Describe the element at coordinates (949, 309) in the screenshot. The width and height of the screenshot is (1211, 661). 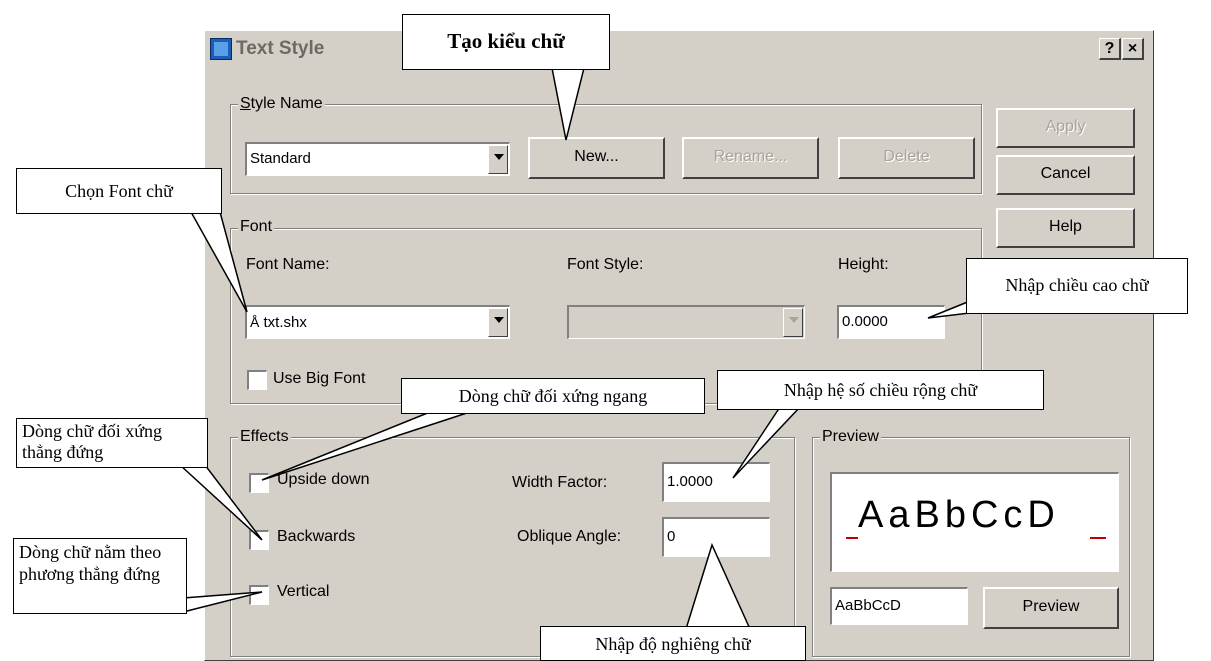
I see `enter-height-callout-tail` at that location.